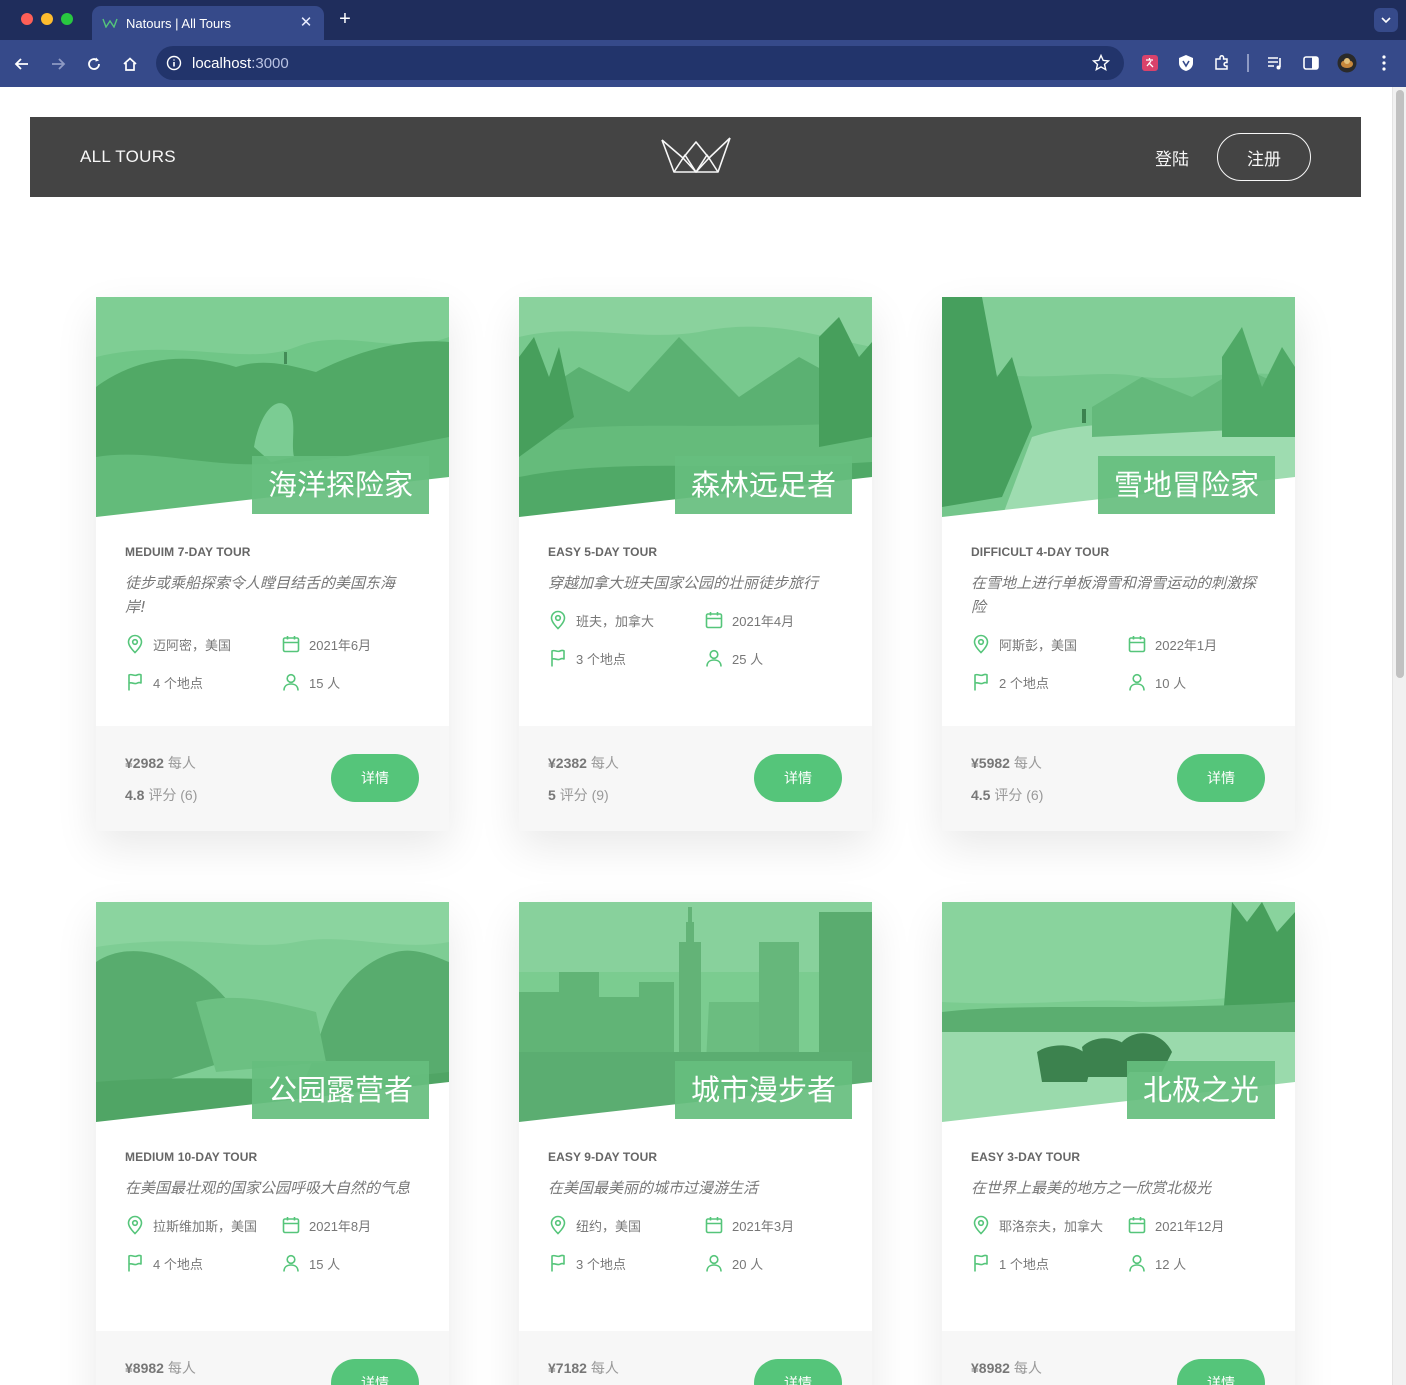 This screenshot has height=1385, width=1406. What do you see at coordinates (272, 1012) in the screenshot?
I see `tour-card-image: 公园露营者` at bounding box center [272, 1012].